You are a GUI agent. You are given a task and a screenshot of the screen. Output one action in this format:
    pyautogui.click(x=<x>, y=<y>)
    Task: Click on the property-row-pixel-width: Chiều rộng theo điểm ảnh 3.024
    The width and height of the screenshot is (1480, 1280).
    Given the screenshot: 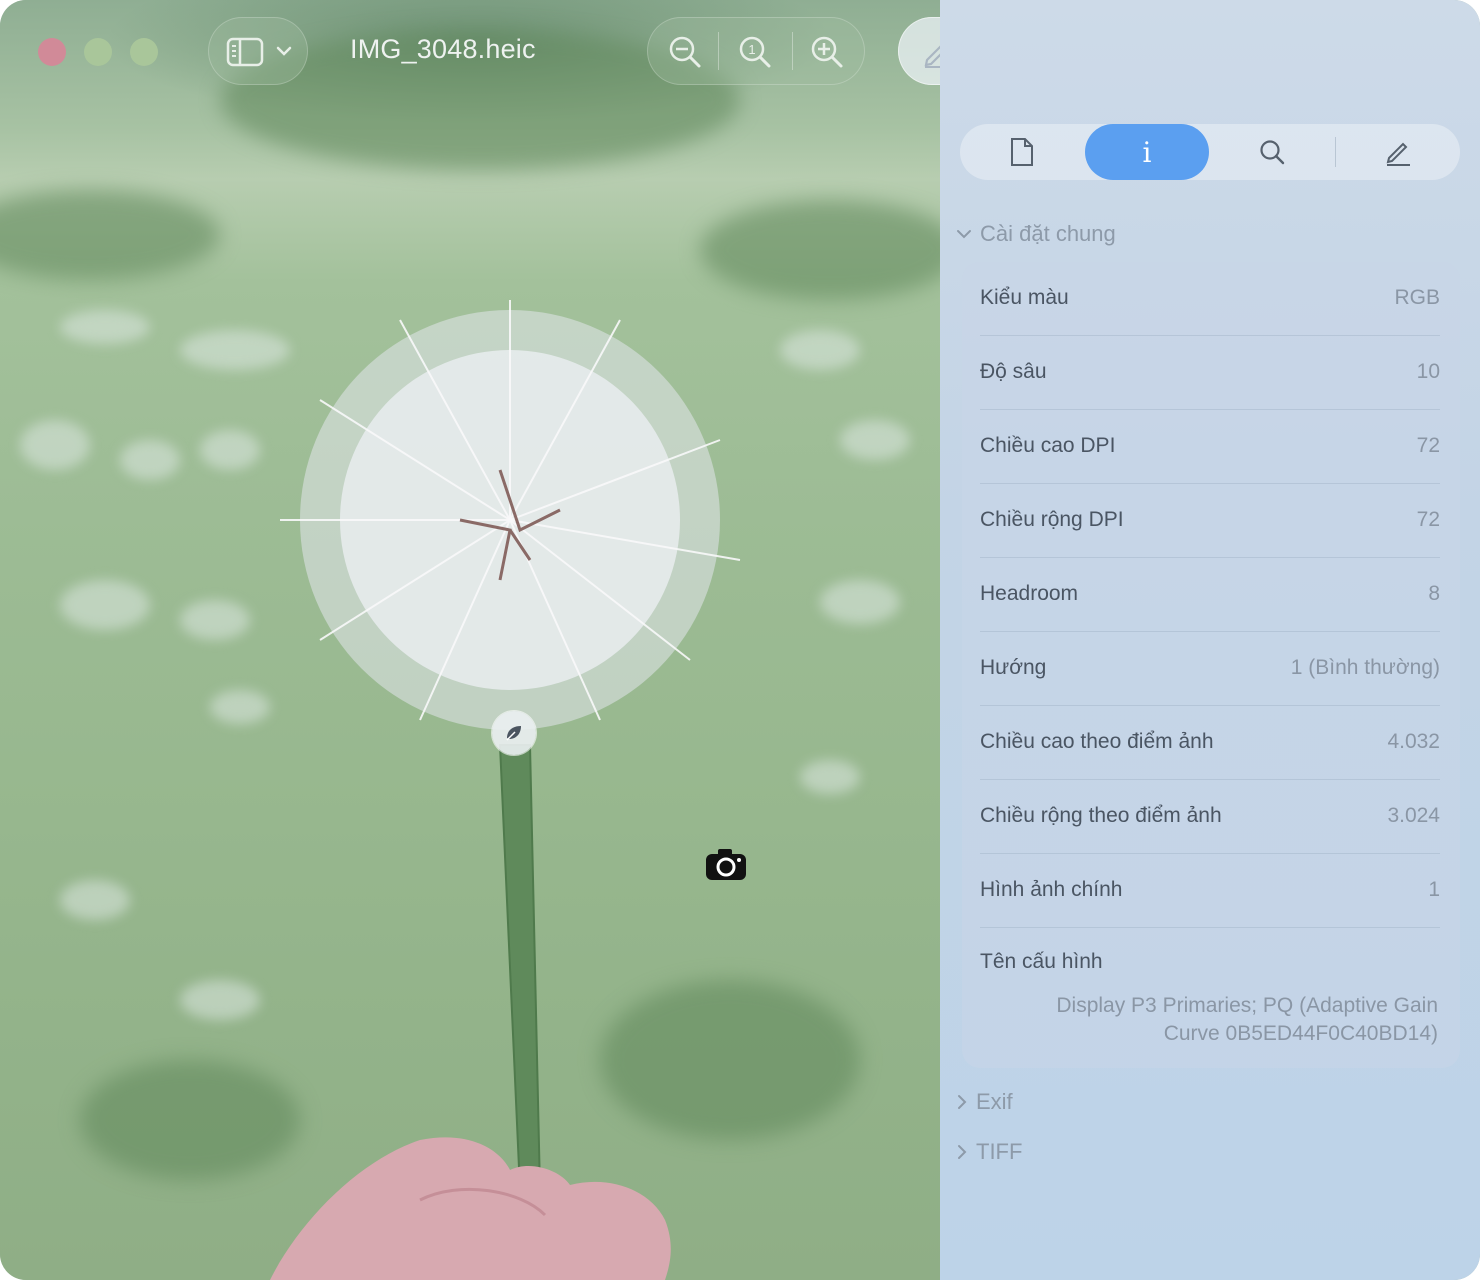 What is the action you would take?
    pyautogui.click(x=1210, y=816)
    